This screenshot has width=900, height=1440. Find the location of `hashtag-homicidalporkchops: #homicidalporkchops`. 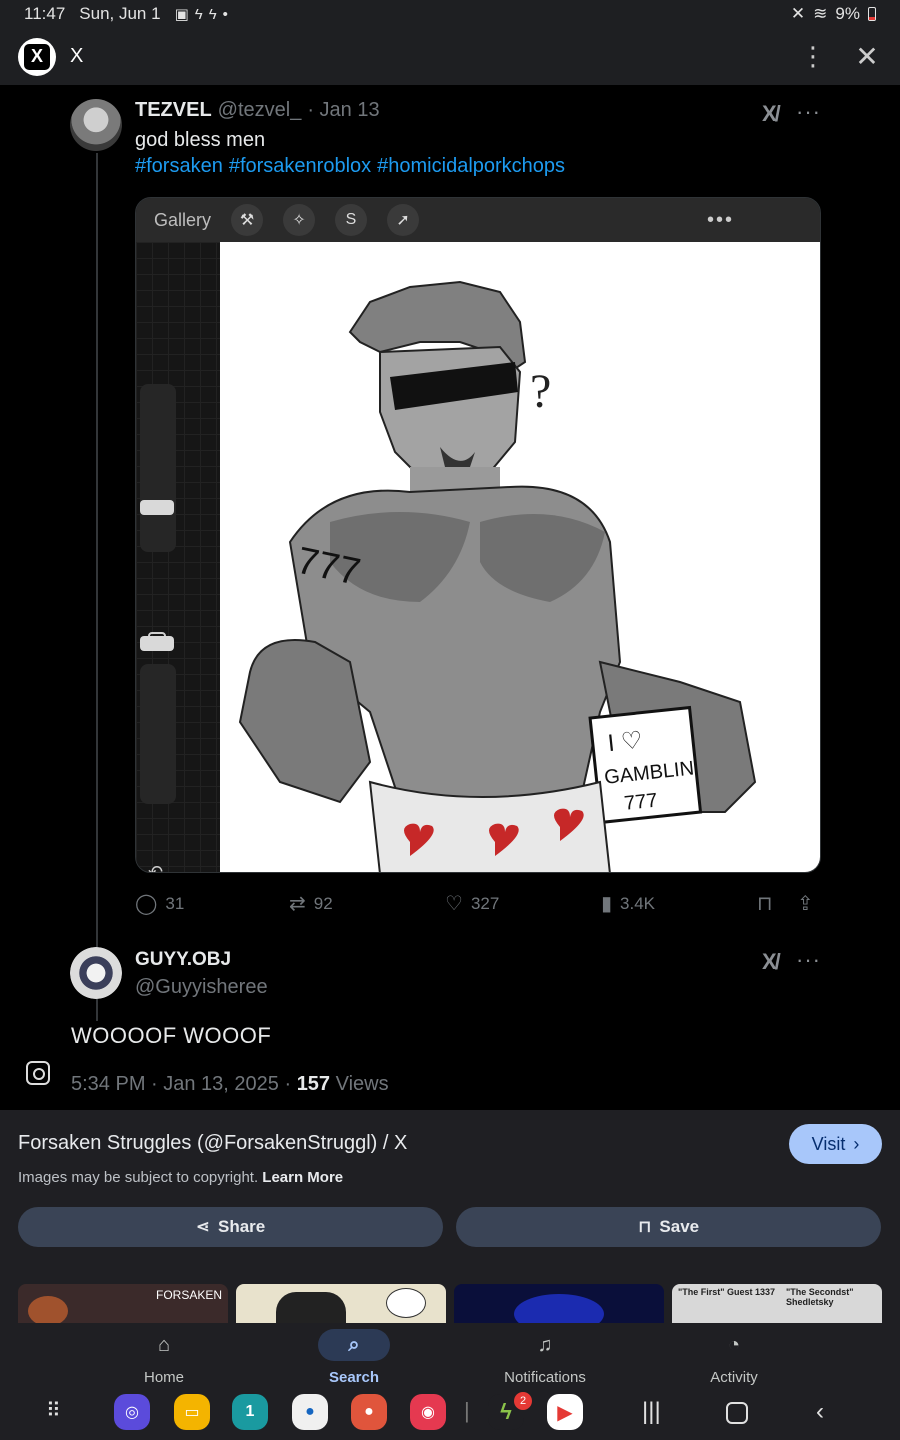

hashtag-homicidalporkchops: #homicidalporkchops is located at coordinates (471, 166).